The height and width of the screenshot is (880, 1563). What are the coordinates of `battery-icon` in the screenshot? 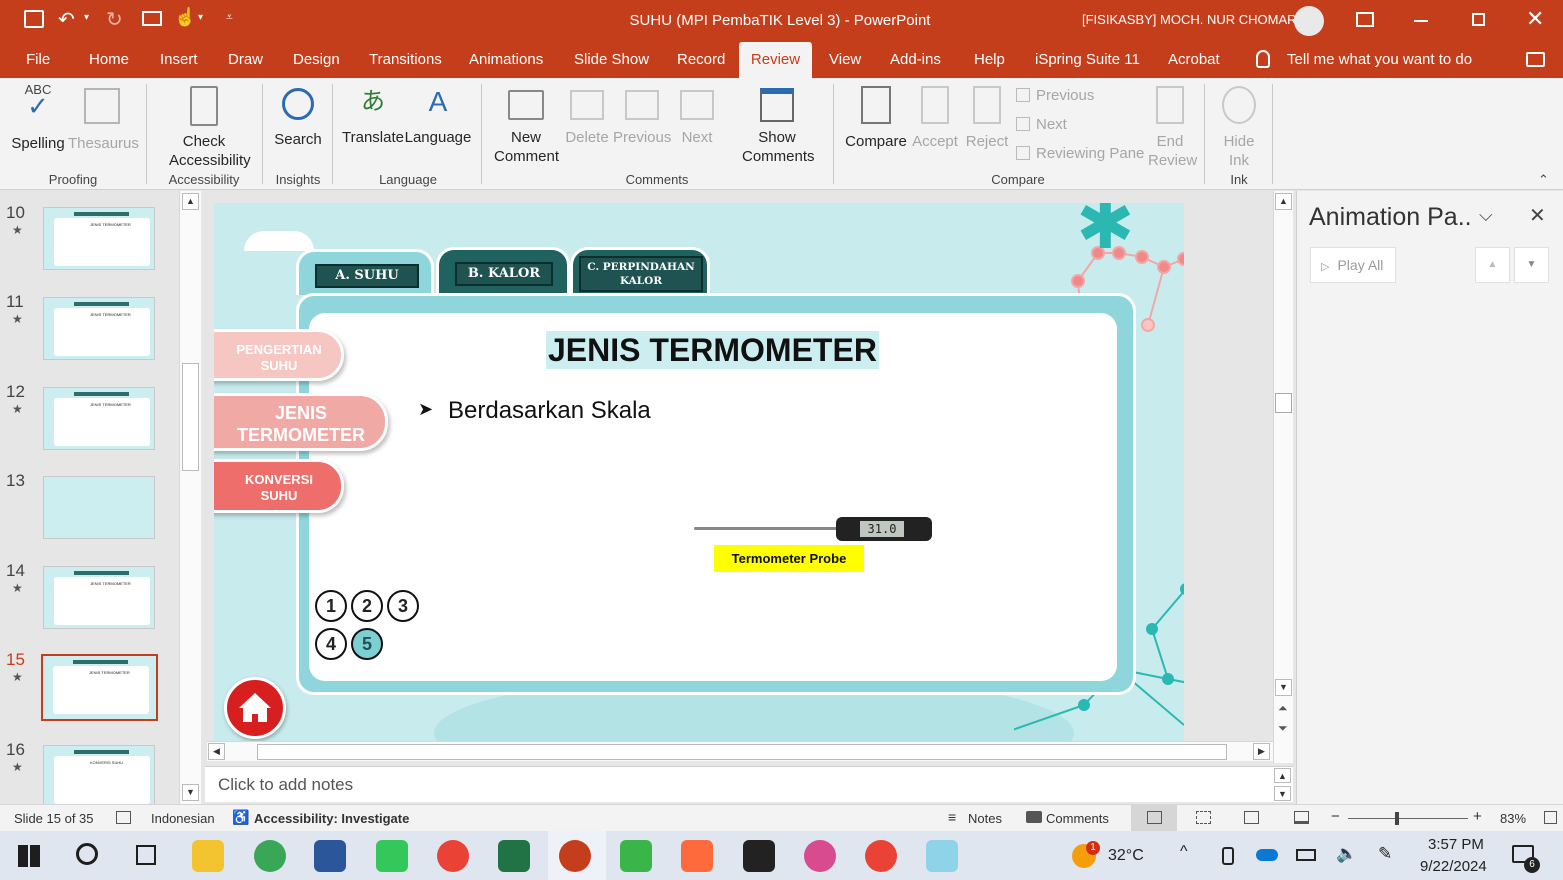 It's located at (1306, 855).